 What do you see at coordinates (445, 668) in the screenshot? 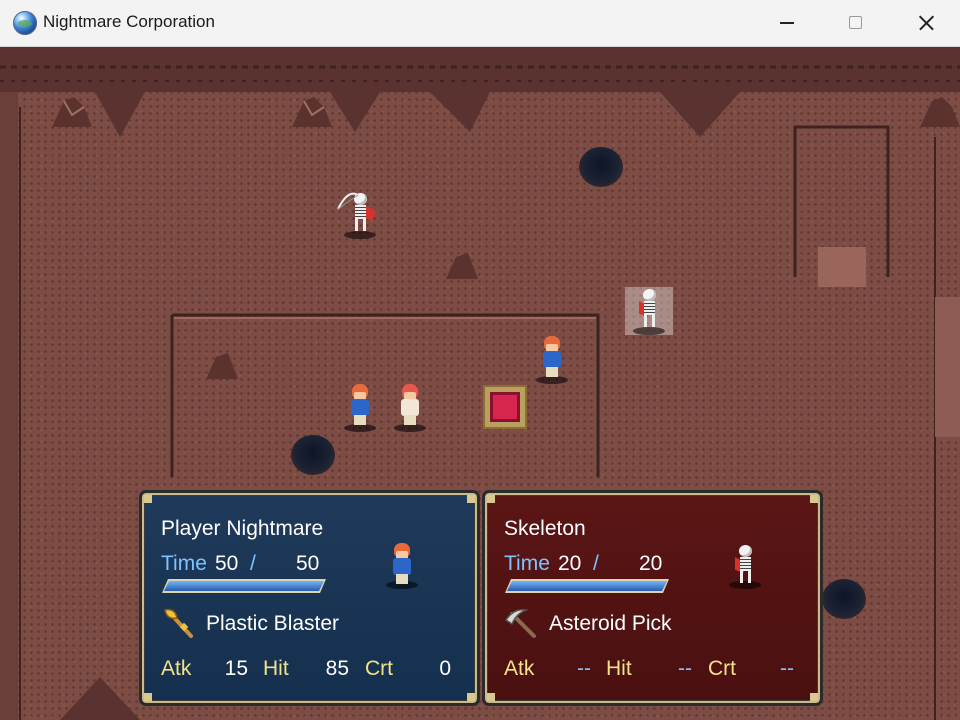
I see `crt-value: 0` at bounding box center [445, 668].